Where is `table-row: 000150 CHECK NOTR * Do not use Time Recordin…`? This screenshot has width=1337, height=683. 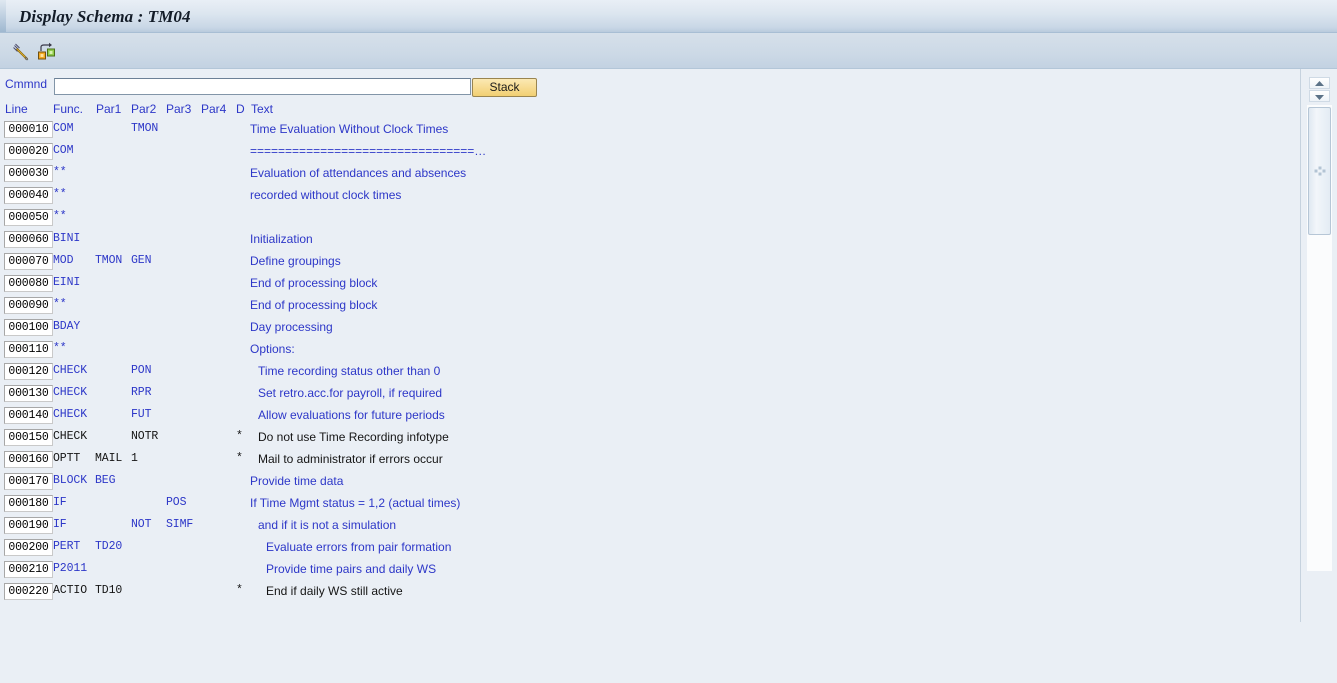
table-row: 000150 CHECK NOTR * Do not use Time Recordin… is located at coordinates (650, 439).